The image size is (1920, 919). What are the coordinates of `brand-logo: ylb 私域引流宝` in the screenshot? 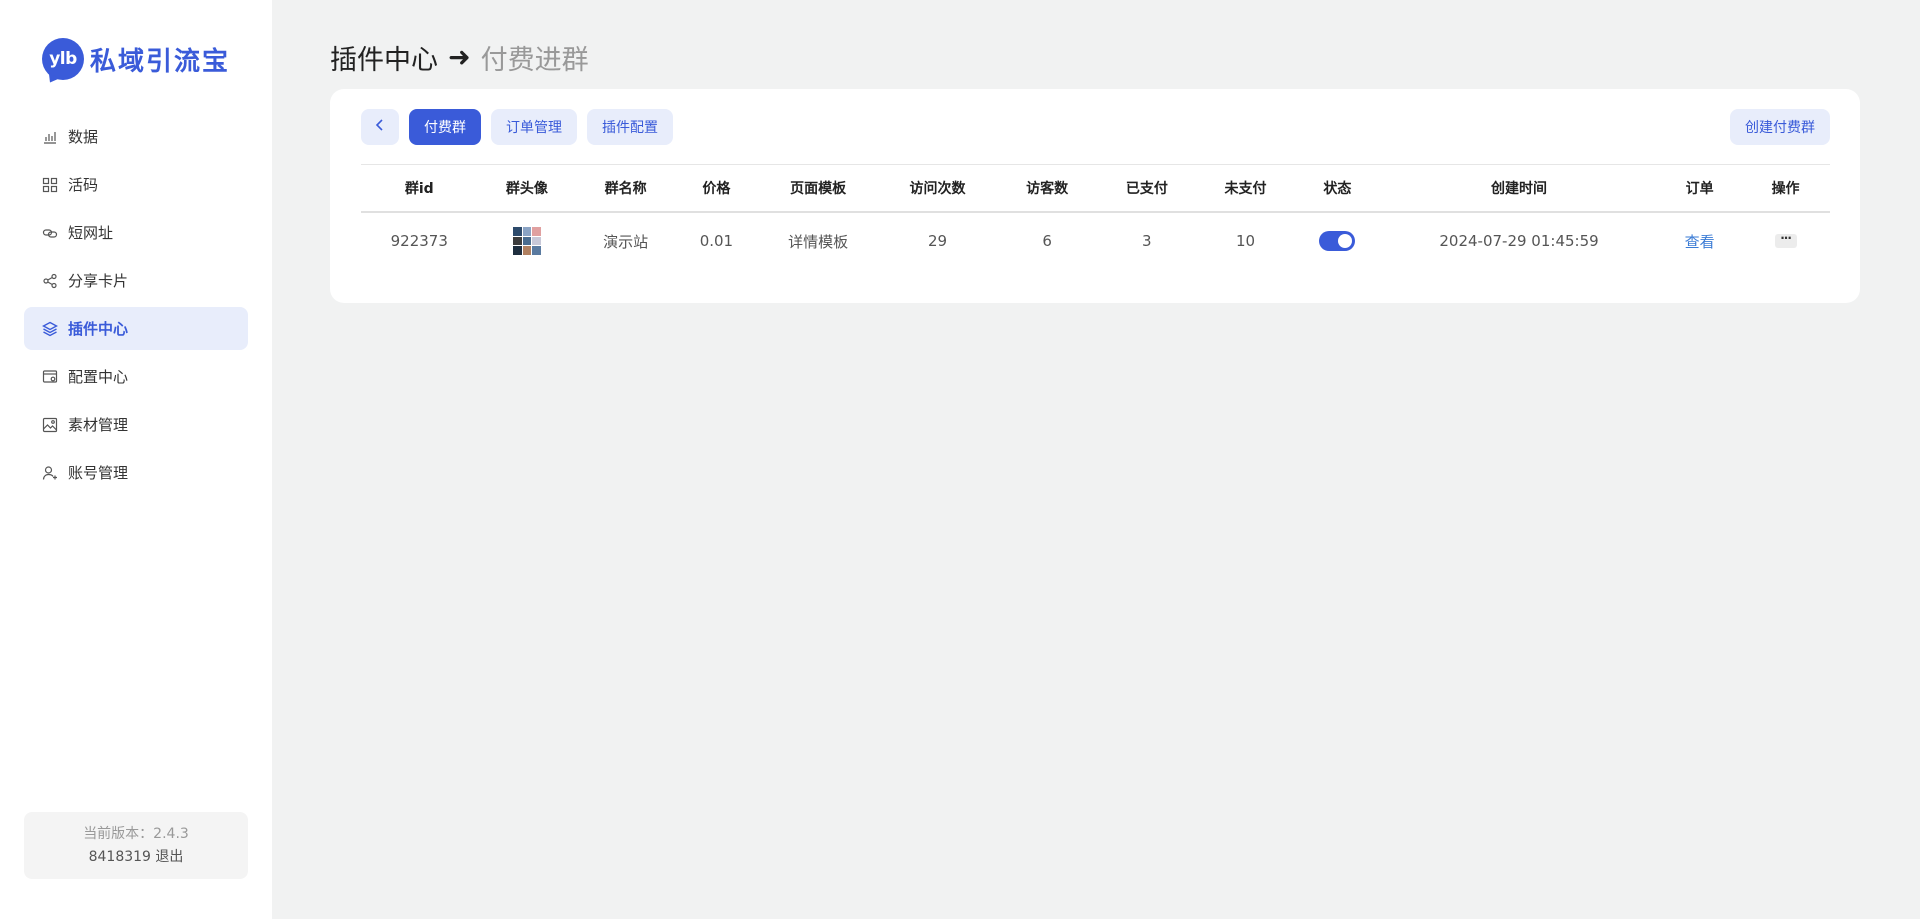 It's located at (136, 59).